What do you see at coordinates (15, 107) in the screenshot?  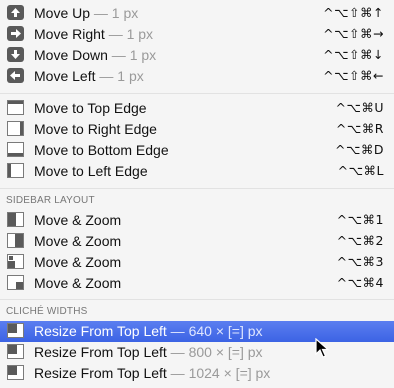 I see `top-edge-icon` at bounding box center [15, 107].